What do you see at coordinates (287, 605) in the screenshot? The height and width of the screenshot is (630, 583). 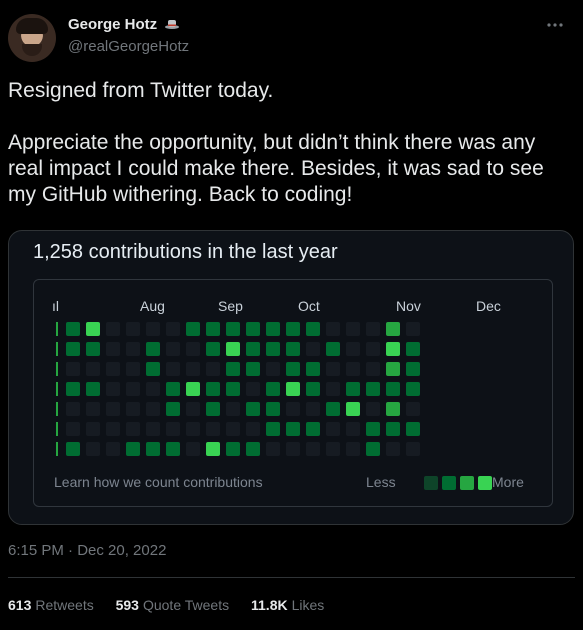 I see `likes-stat: 11.8K Likes` at bounding box center [287, 605].